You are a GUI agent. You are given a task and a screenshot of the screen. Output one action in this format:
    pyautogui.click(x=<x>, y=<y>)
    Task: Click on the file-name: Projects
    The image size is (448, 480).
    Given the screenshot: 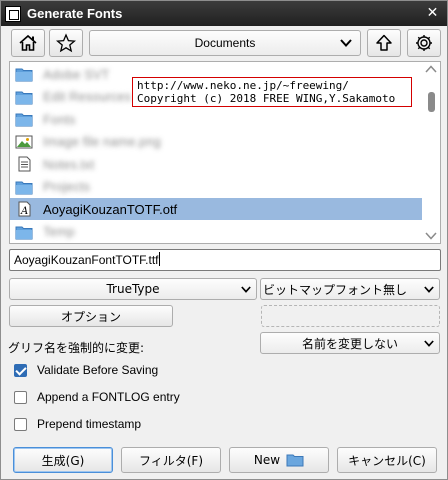 What is the action you would take?
    pyautogui.click(x=66, y=186)
    